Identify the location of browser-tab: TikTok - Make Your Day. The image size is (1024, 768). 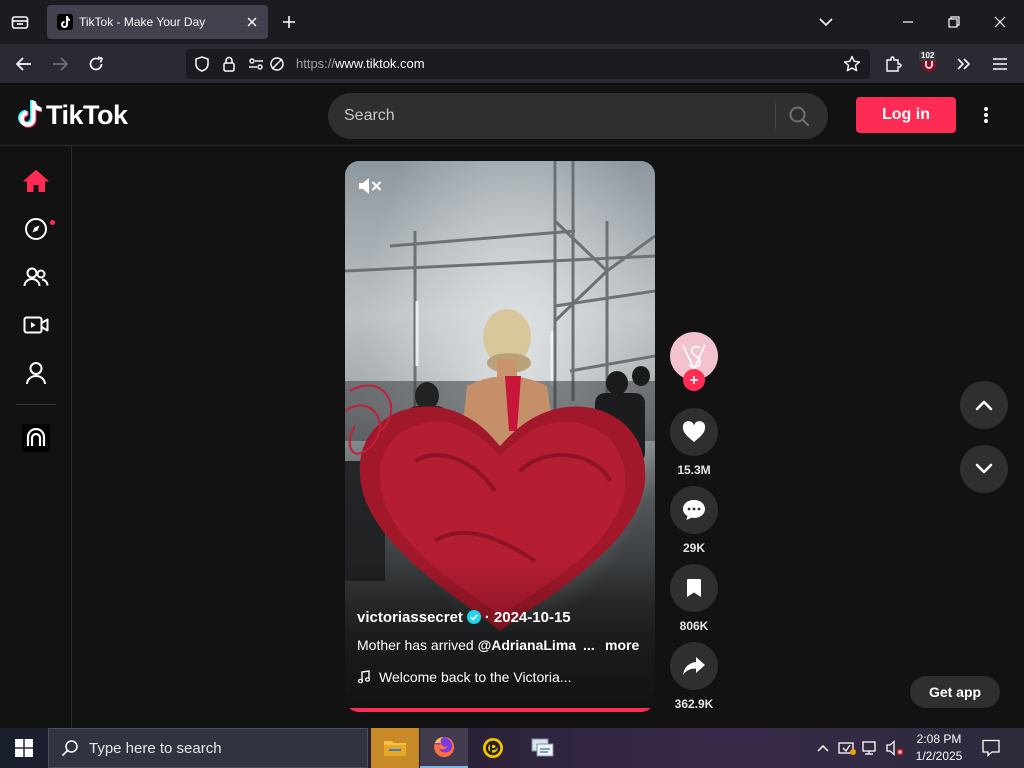
(157, 22).